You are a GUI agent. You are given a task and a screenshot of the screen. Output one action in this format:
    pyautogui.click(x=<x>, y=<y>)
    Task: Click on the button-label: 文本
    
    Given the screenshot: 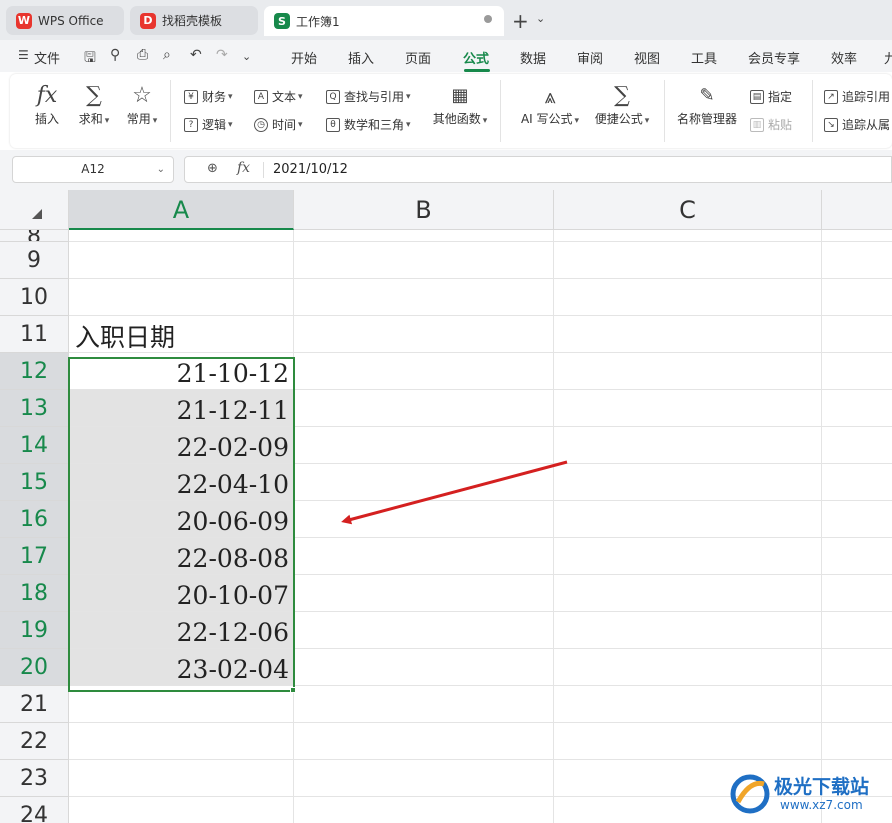 What is the action you would take?
    pyautogui.click(x=284, y=97)
    